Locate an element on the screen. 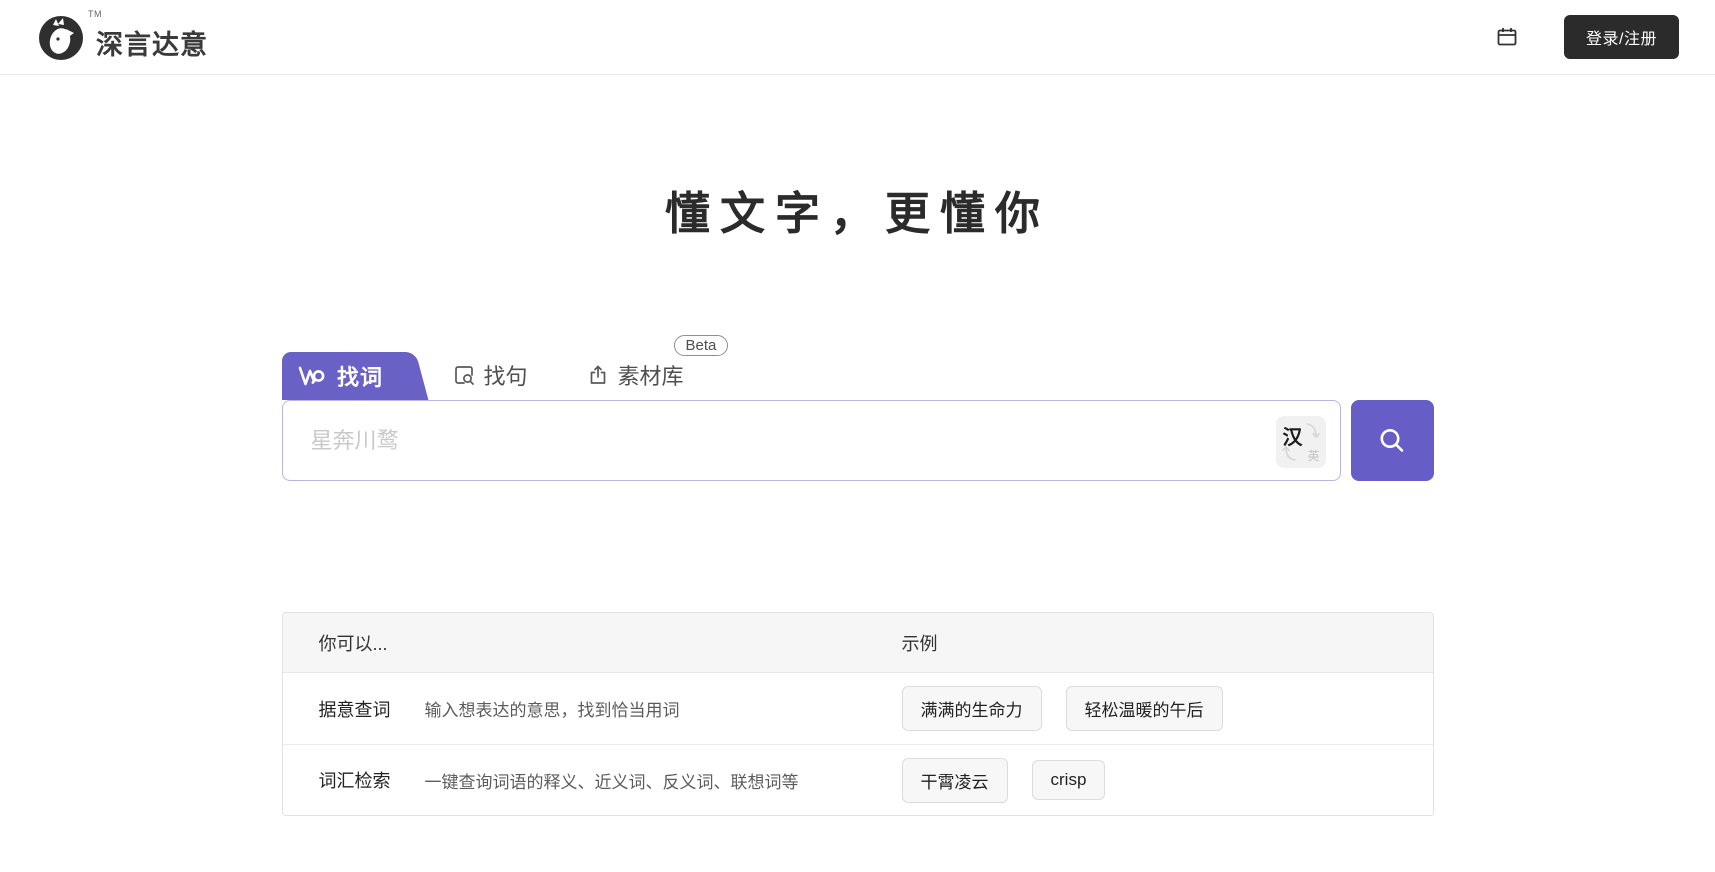 Image resolution: width=1715 pixels, height=872 pixels. example-chip: 满满的生命力 is located at coordinates (971, 708).